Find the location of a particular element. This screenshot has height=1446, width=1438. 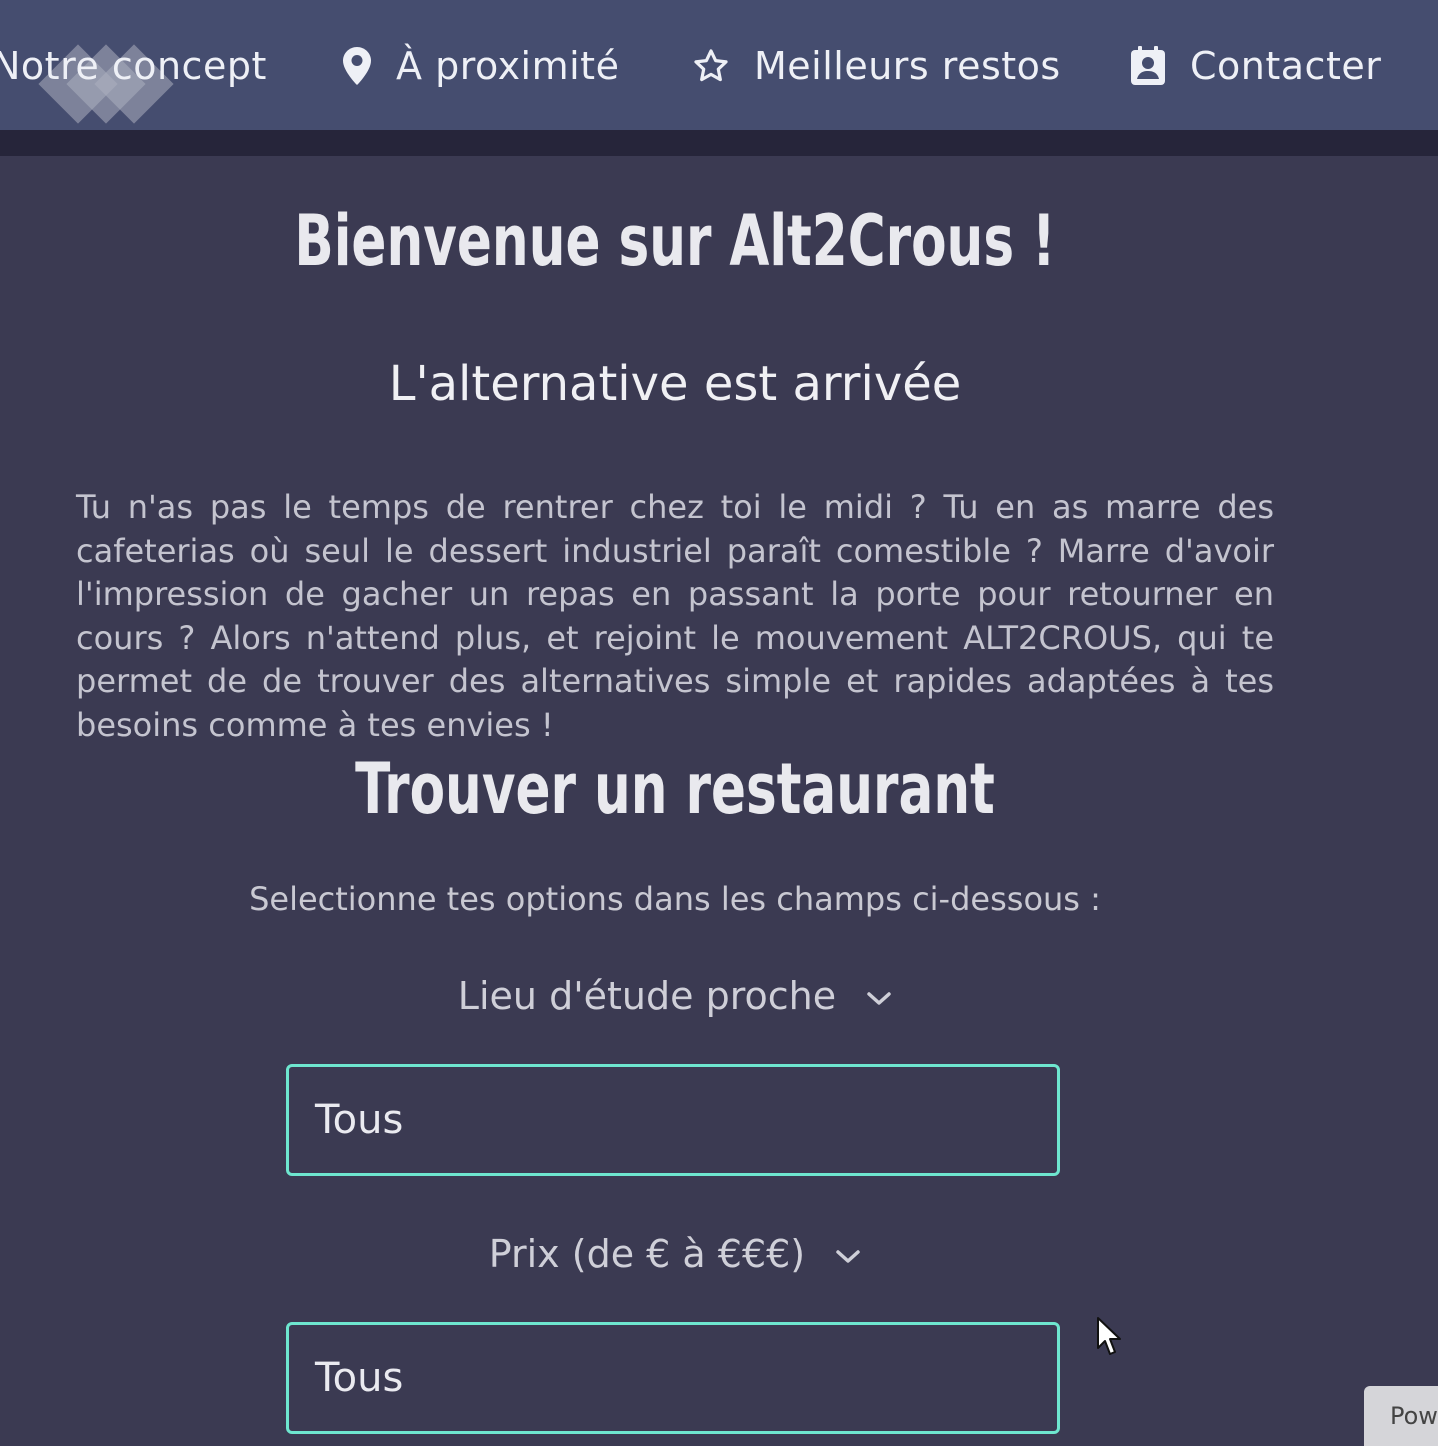

map-pin-icon is located at coordinates (357, 66).